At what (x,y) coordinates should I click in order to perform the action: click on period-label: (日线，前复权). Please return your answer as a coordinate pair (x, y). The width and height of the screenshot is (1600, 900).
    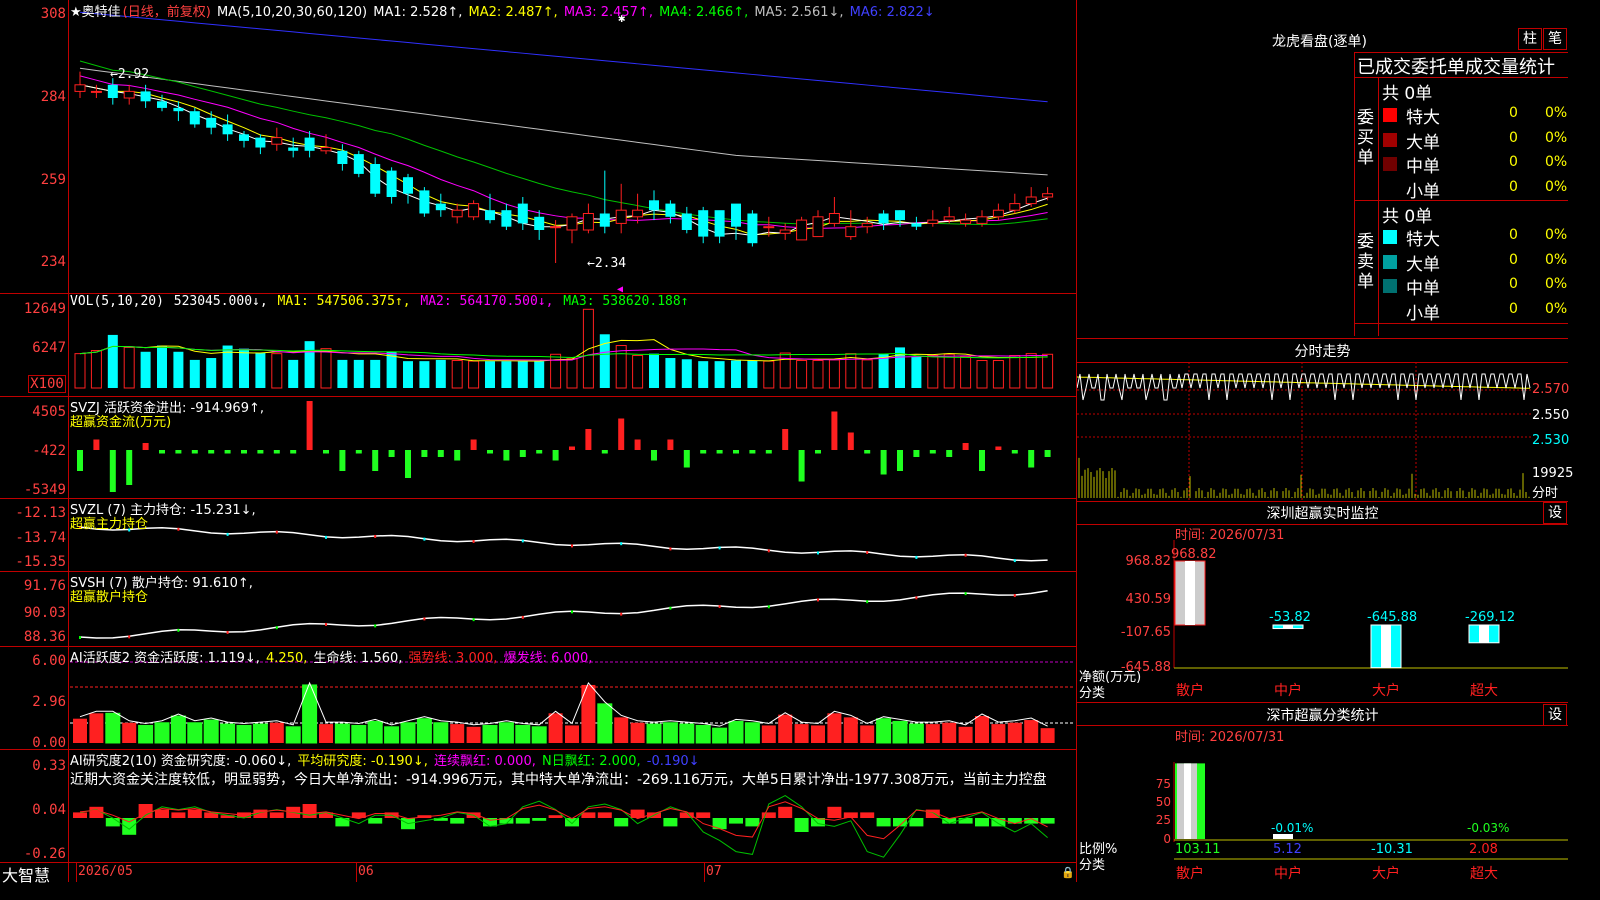
    Looking at the image, I should click on (167, 12).